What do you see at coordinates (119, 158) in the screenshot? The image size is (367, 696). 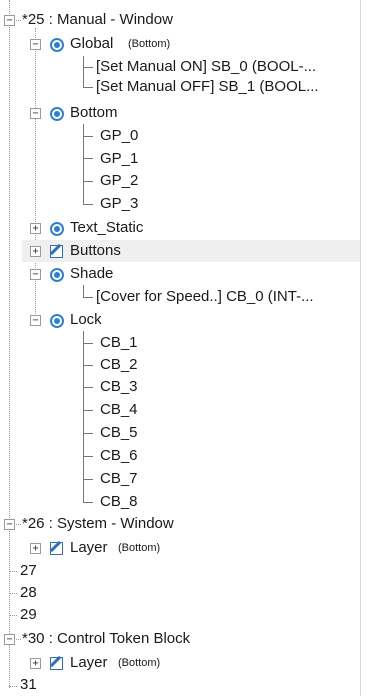 I see `node-label: GP_1` at bounding box center [119, 158].